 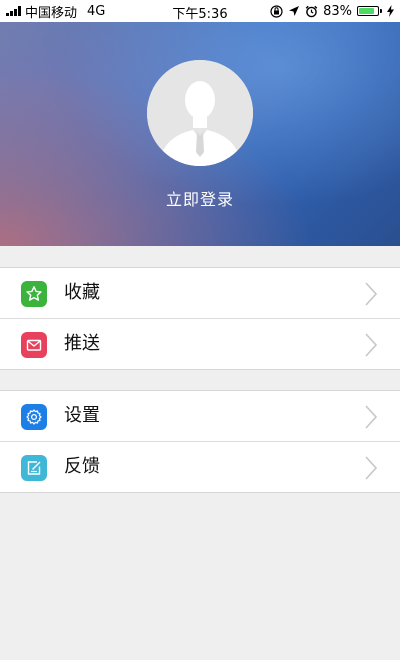 I want to click on menu-item-favorites: 收藏, so click(x=200, y=293).